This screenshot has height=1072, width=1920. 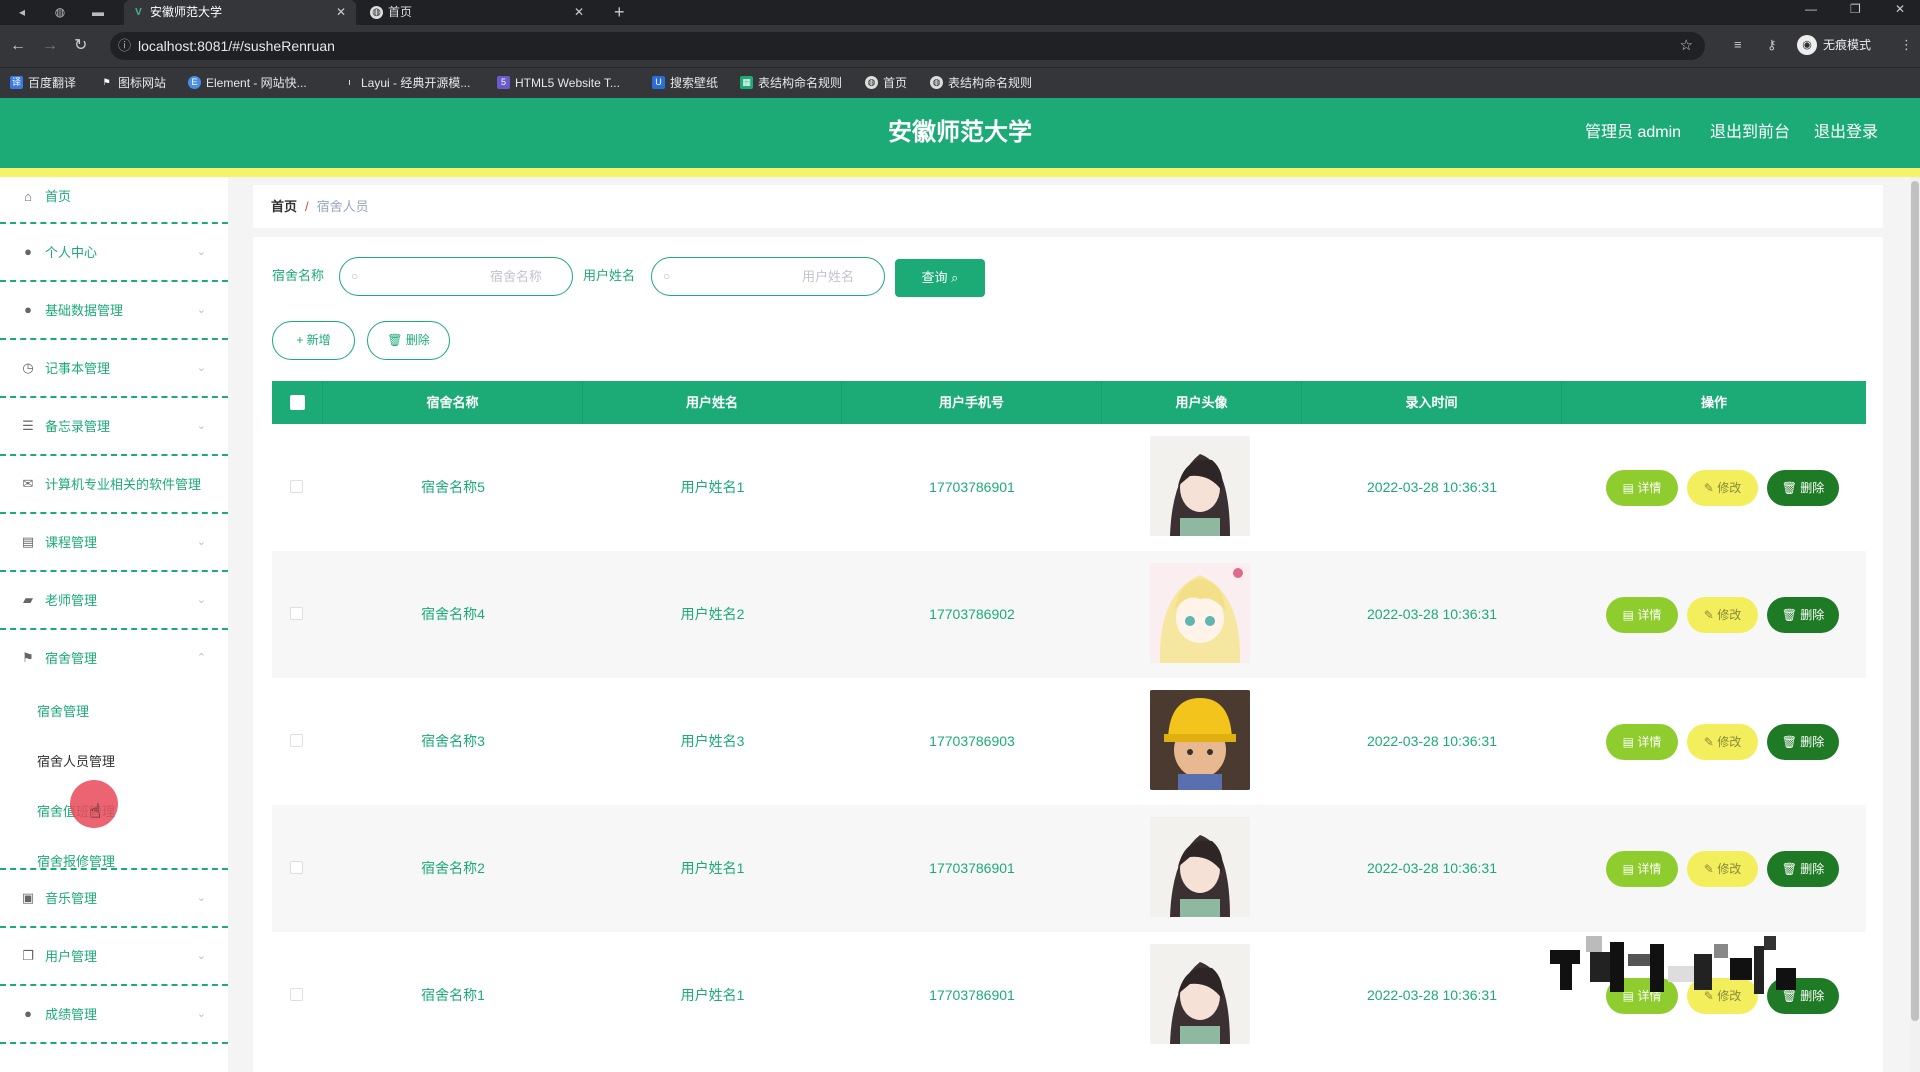 I want to click on bookmark-item: 译百度翻译, so click(x=43, y=83).